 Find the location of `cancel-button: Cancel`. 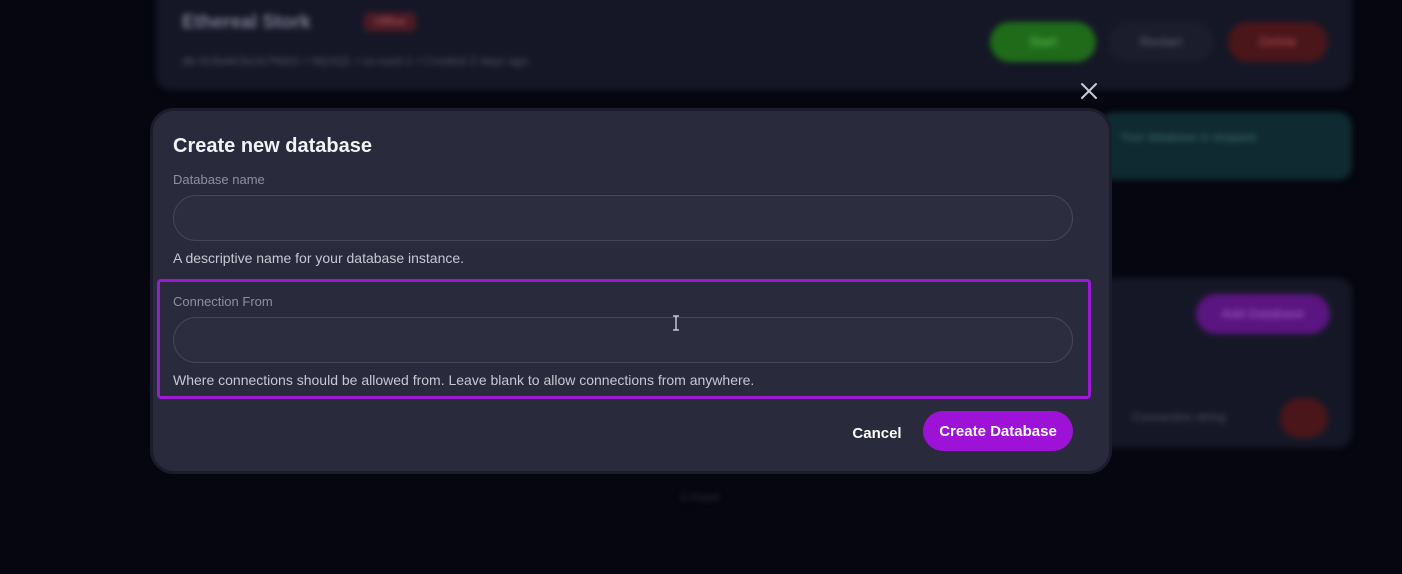

cancel-button: Cancel is located at coordinates (877, 433).